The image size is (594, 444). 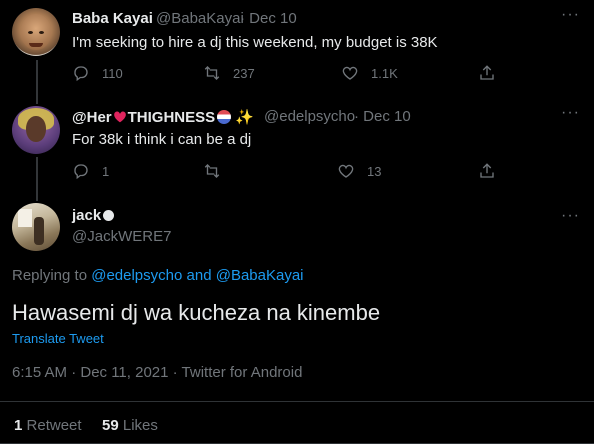 I want to click on tweet1-date: · Dec 10, so click(x=268, y=18).